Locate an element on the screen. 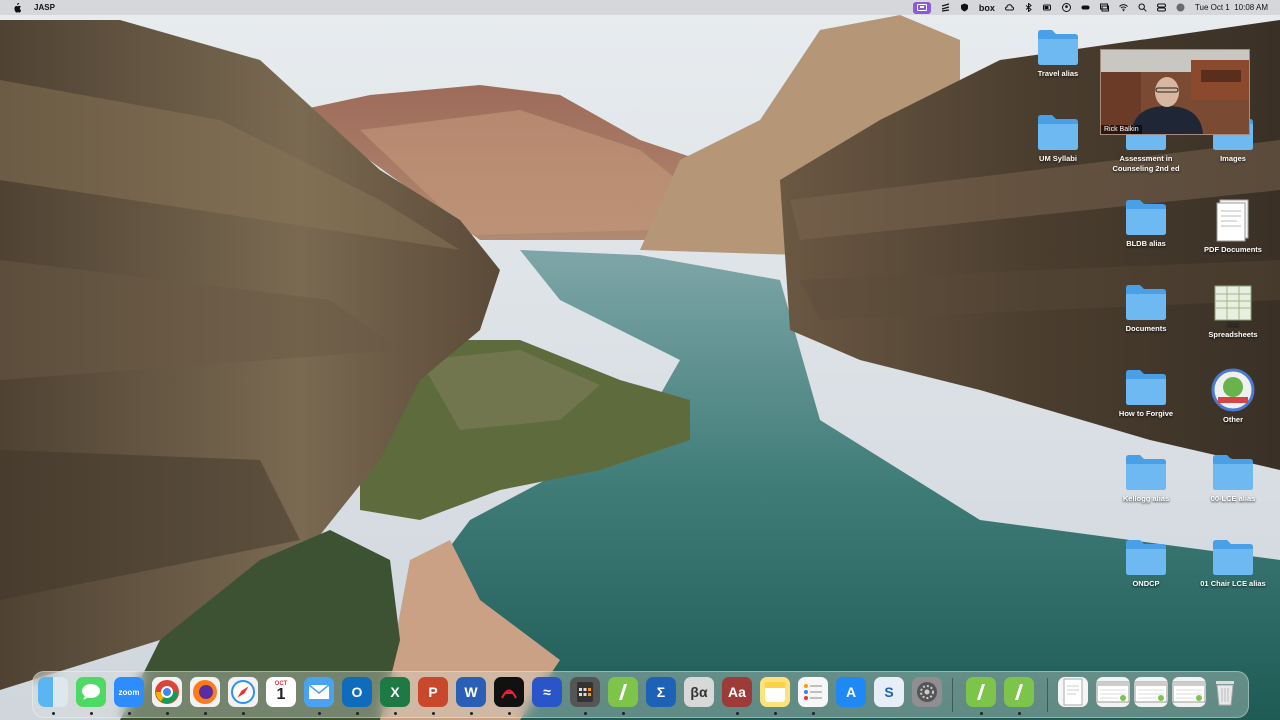 The image size is (1280, 720). desktop-item-travel-alias: Travel alias is located at coordinates (1058, 53).